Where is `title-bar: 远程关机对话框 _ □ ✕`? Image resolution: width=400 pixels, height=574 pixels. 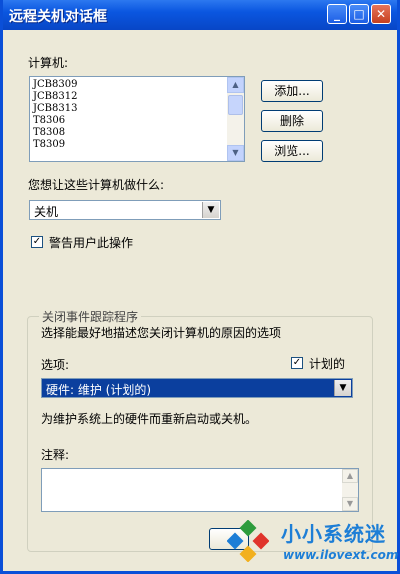
title-bar: 远程关机对话框 _ □ ✕ is located at coordinates (200, 15).